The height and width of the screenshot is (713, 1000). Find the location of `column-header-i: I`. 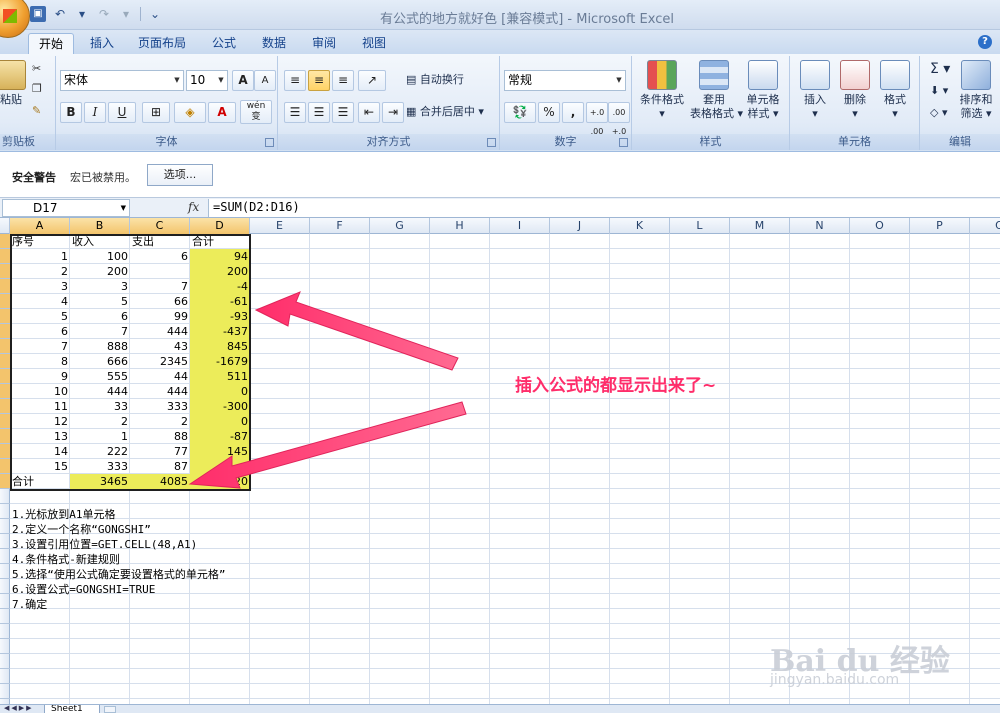

column-header-i: I is located at coordinates (520, 226).